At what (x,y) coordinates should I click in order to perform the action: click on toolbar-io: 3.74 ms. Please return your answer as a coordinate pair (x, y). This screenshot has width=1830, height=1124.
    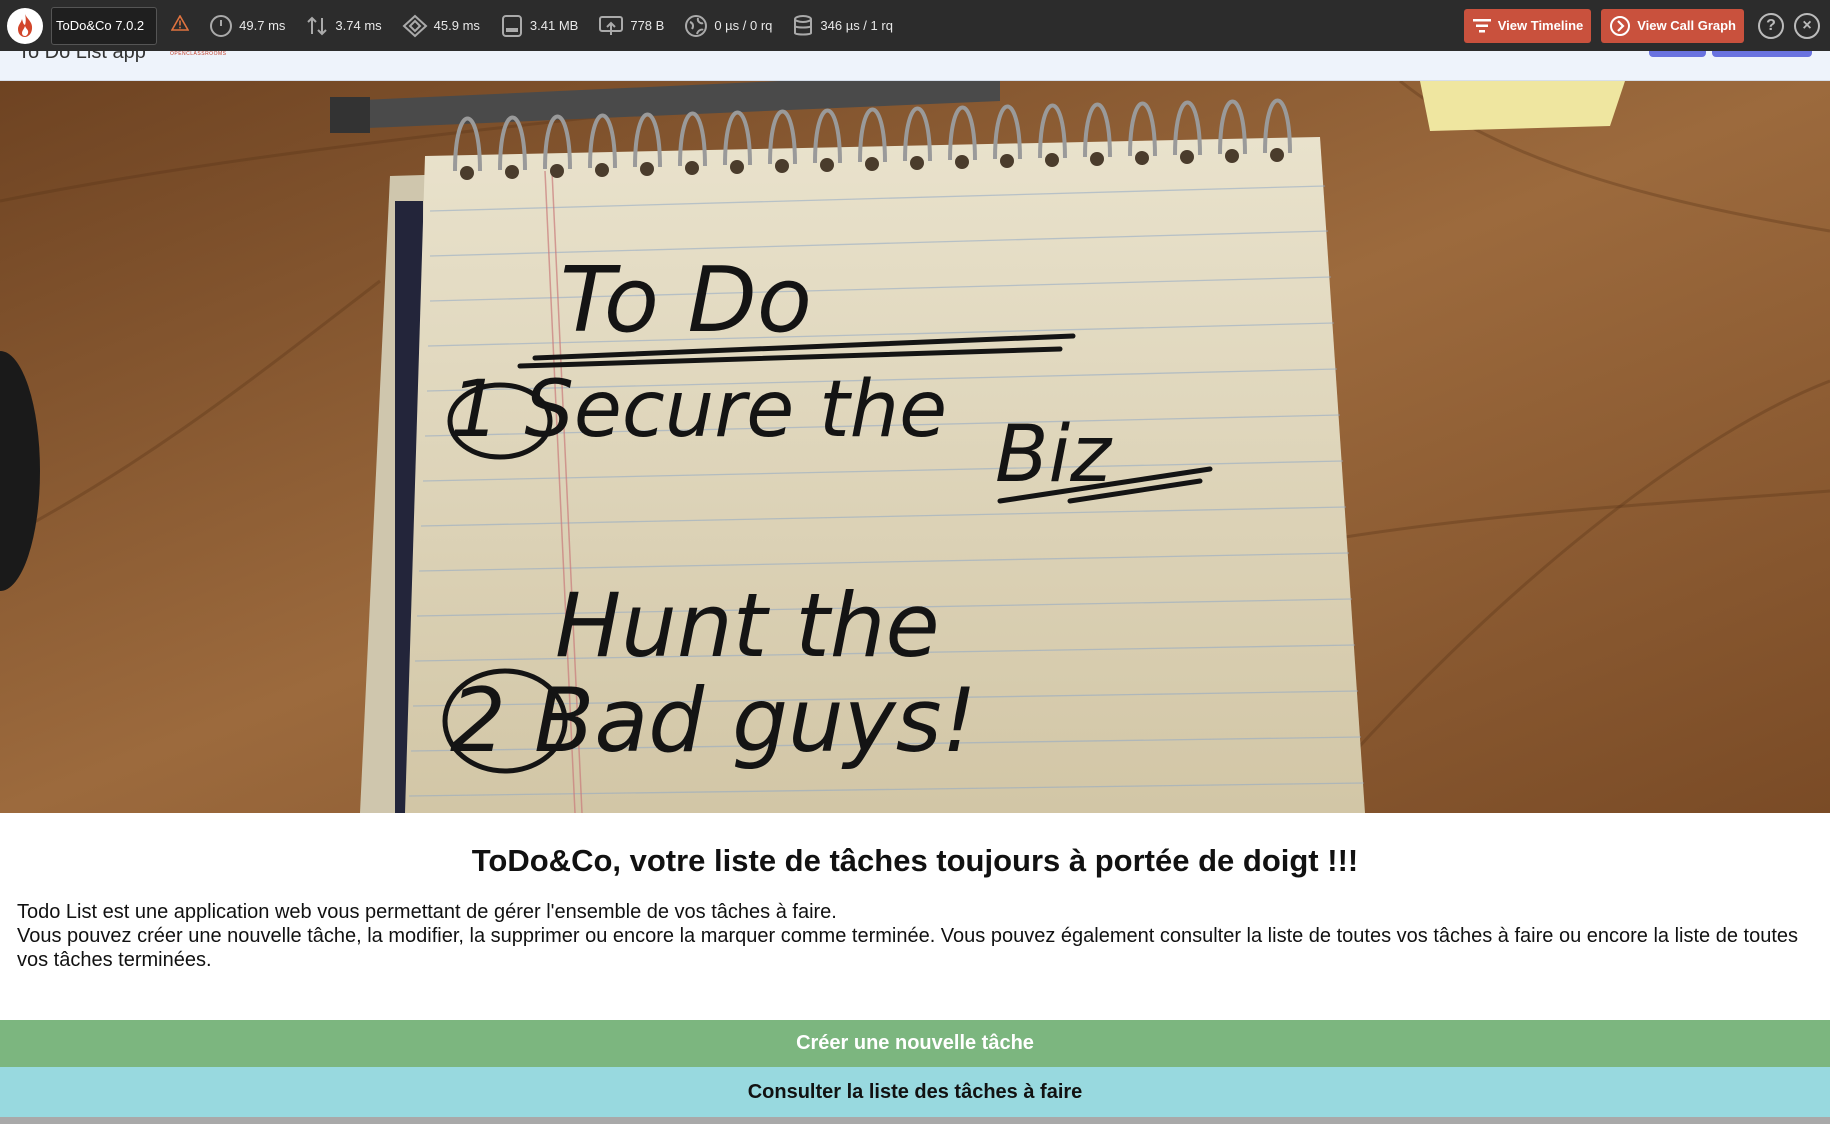
    Looking at the image, I should click on (343, 25).